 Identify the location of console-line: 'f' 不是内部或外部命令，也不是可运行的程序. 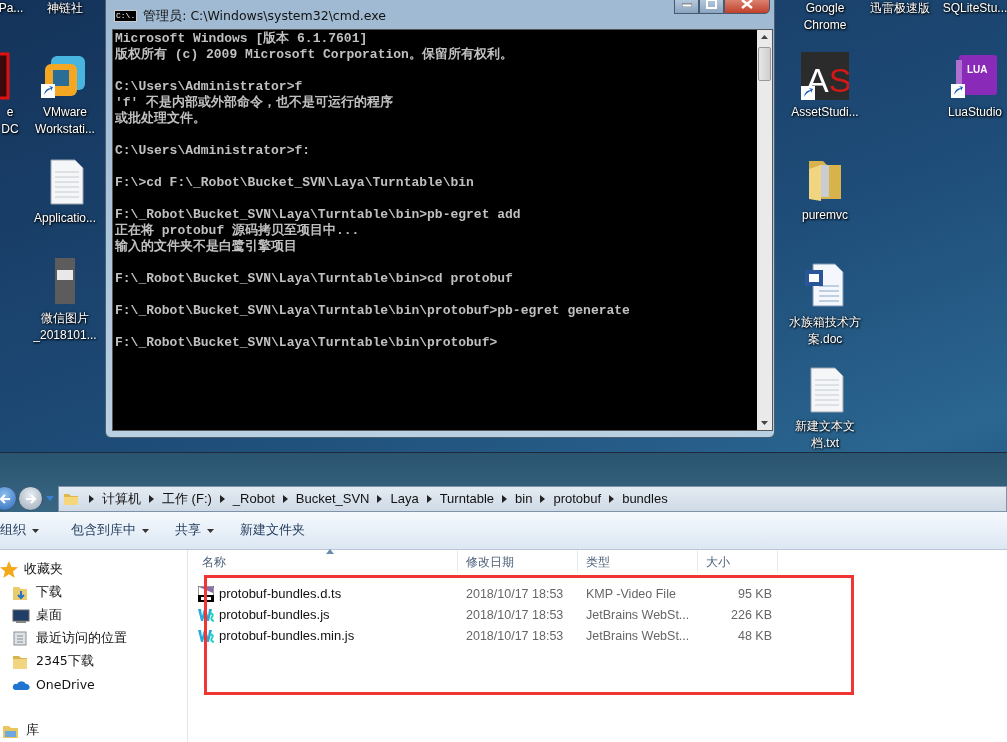
(255, 103).